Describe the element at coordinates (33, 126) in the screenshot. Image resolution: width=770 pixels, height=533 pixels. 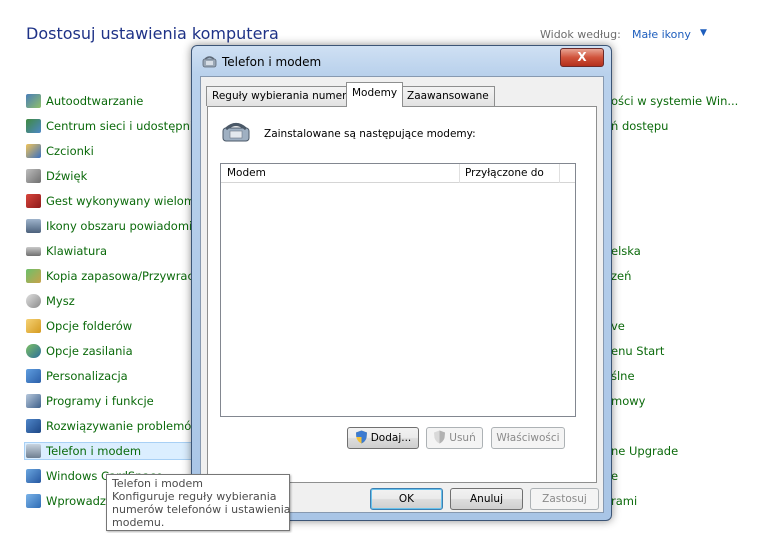
I see `network-icon` at that location.